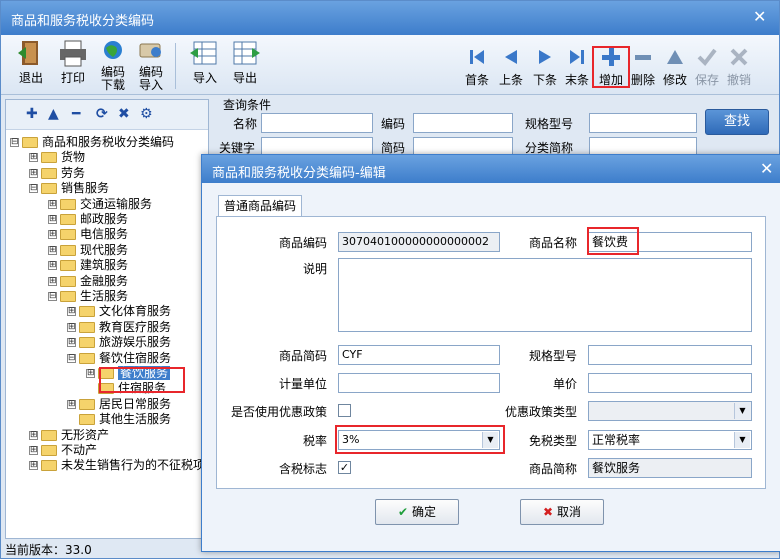  What do you see at coordinates (118, 465) in the screenshot?
I see `tree-node: ⊞ 未发生销售行为的不征税项目` at bounding box center [118, 465].